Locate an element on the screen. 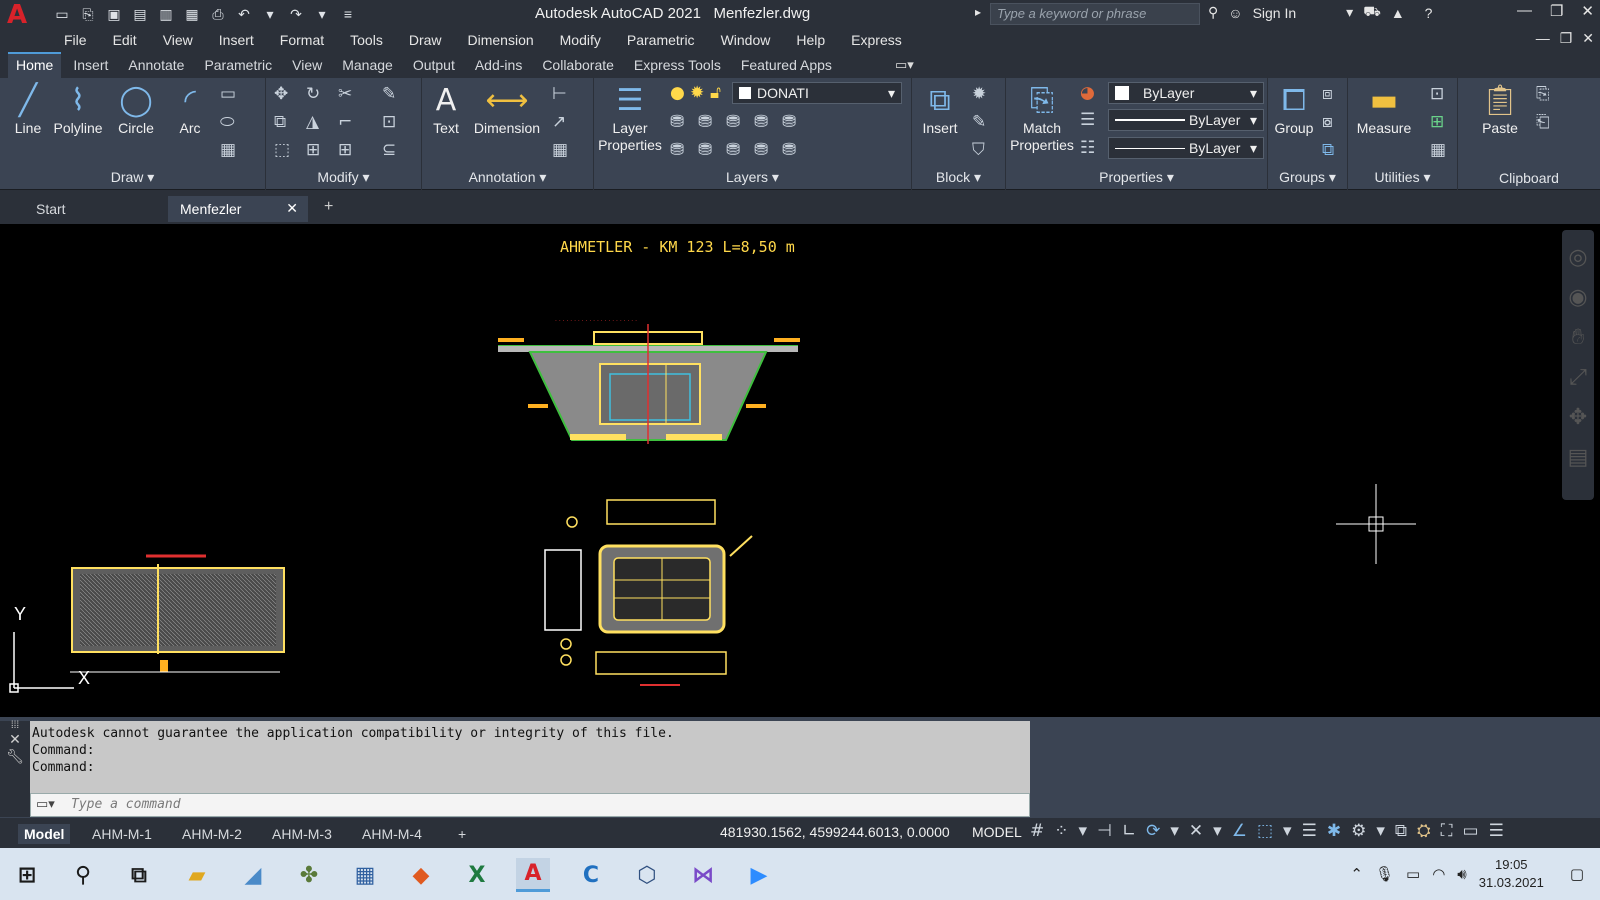 Image resolution: width=1600 pixels, height=900 pixels. plot-icon: ⎙ is located at coordinates (218, 14).